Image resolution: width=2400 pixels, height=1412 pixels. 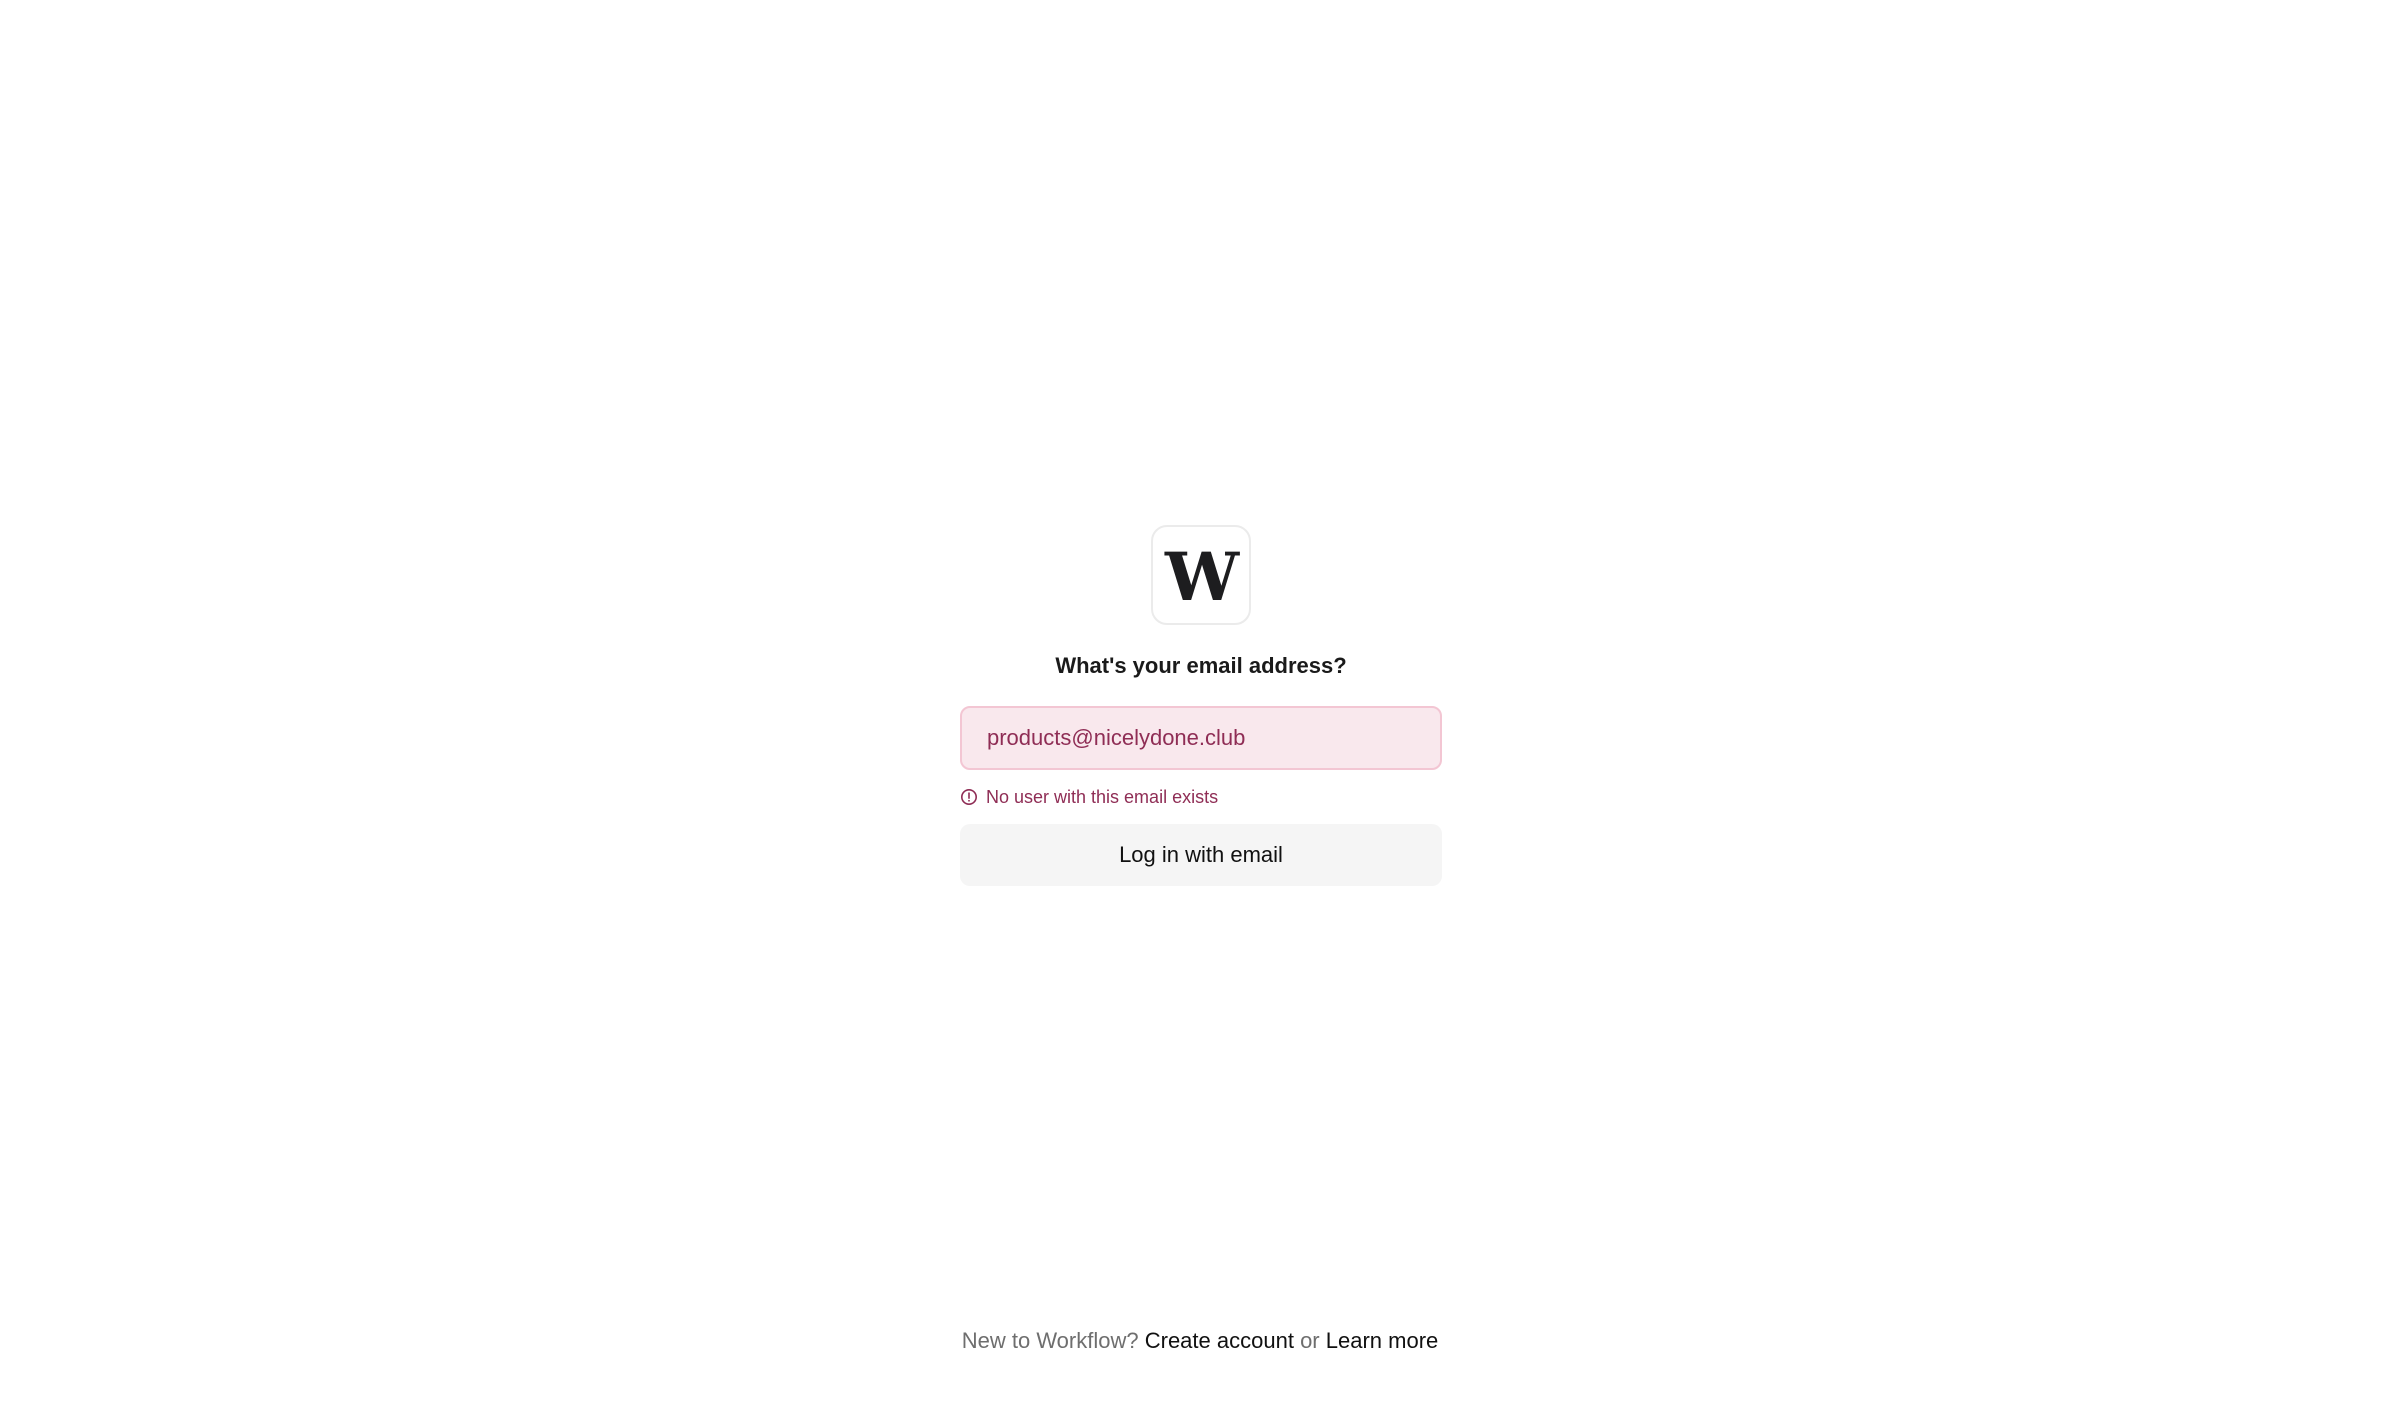 I want to click on create-account-link: Create account, so click(x=1219, y=1340).